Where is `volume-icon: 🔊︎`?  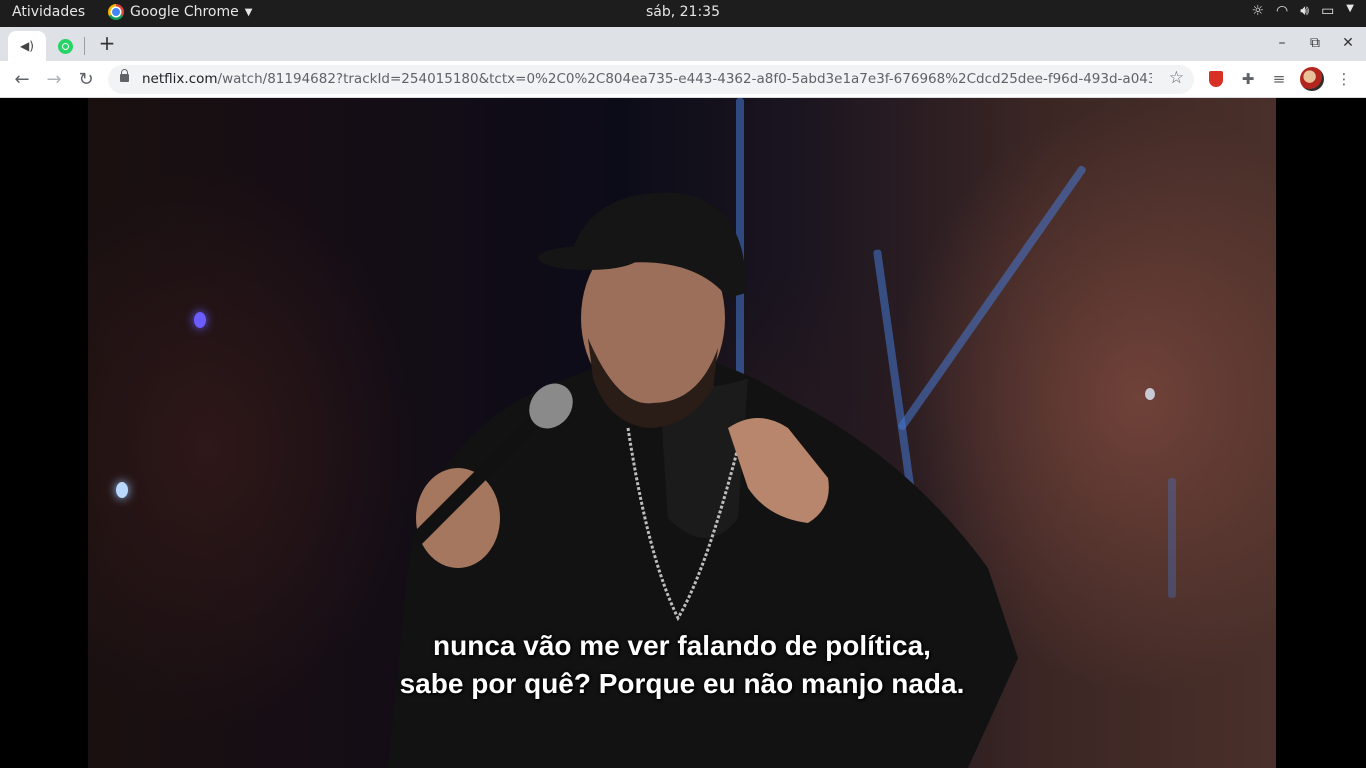
volume-icon: 🔊︎ is located at coordinates (1305, 11).